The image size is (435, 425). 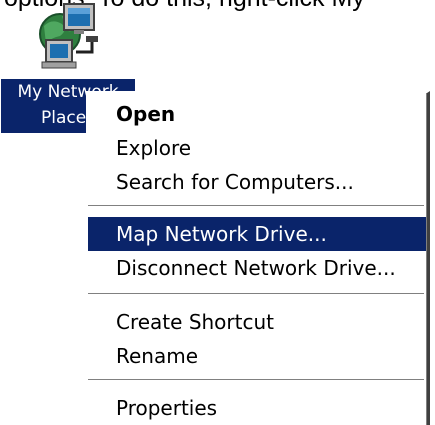 I want to click on menu-item-rename: Rename, so click(x=257, y=356).